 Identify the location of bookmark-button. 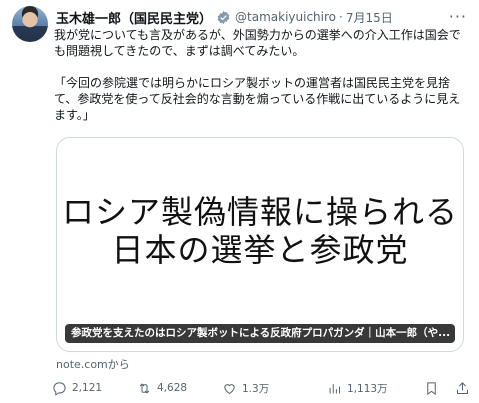
(434, 388).